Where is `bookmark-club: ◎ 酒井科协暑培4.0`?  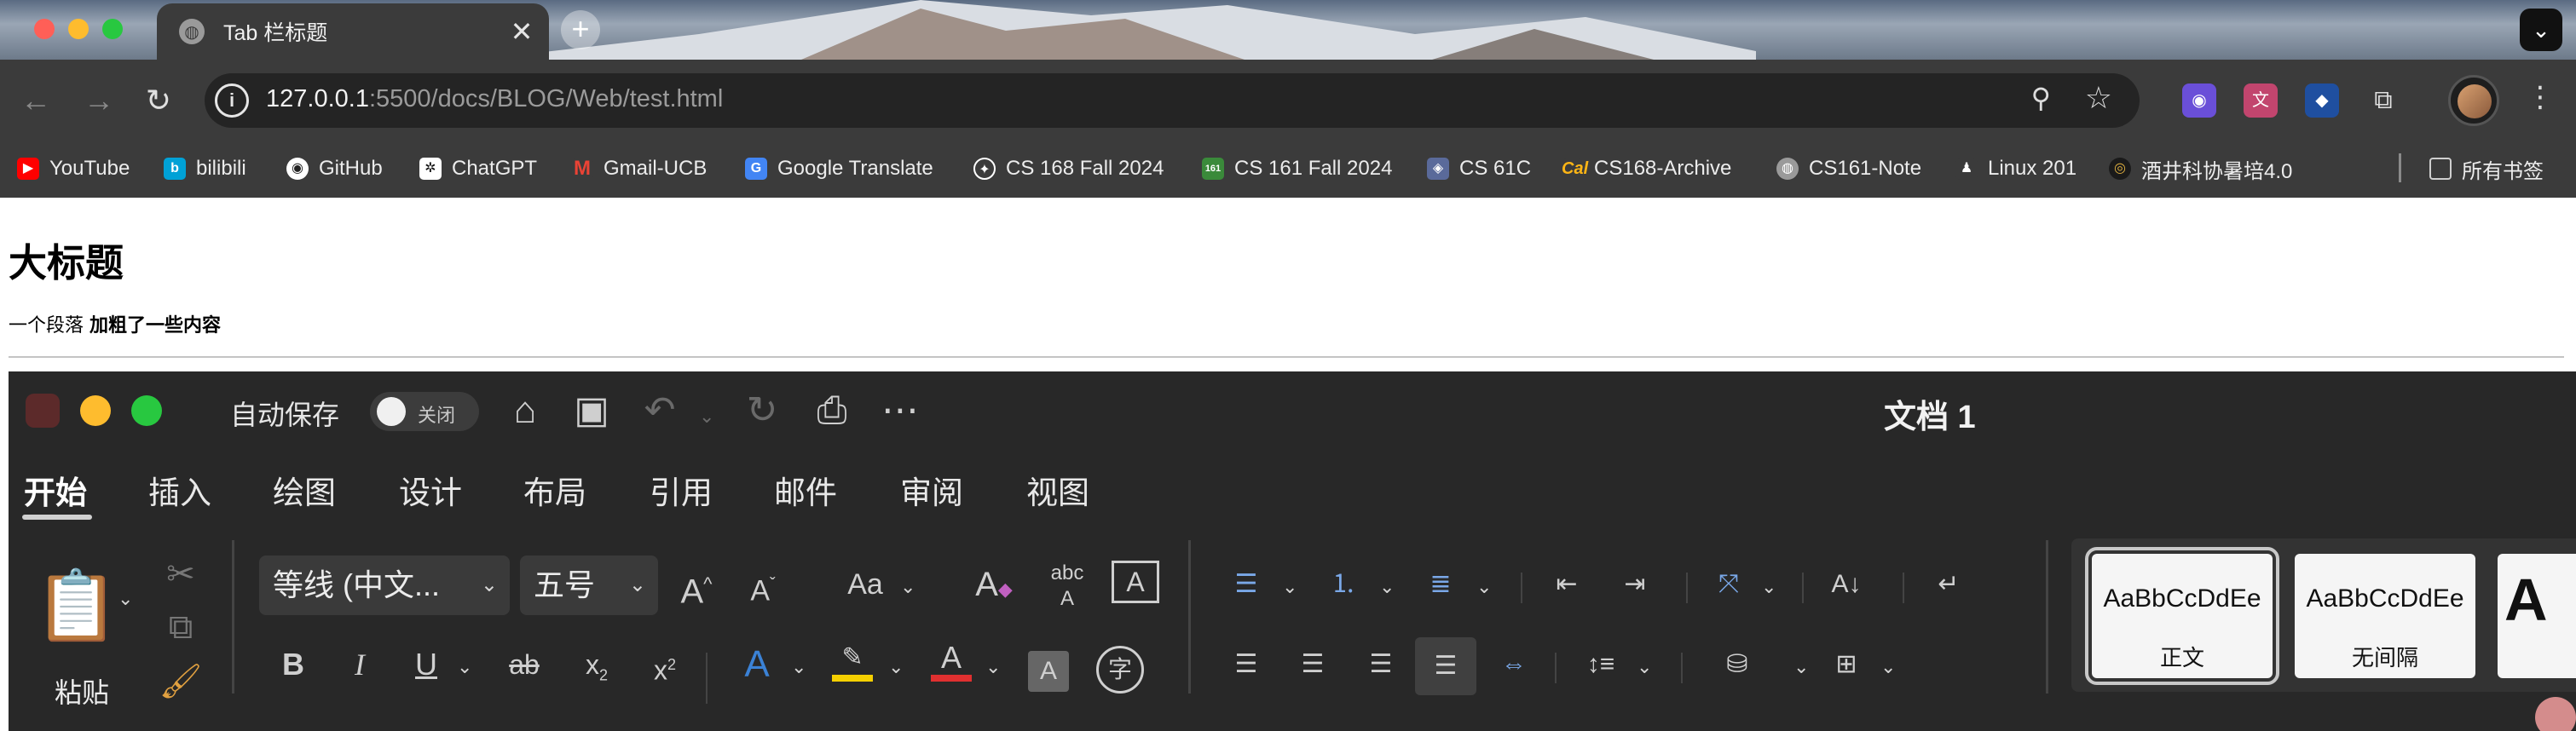
bookmark-club: ◎ 酒井科协暑培4.0 is located at coordinates (2200, 169).